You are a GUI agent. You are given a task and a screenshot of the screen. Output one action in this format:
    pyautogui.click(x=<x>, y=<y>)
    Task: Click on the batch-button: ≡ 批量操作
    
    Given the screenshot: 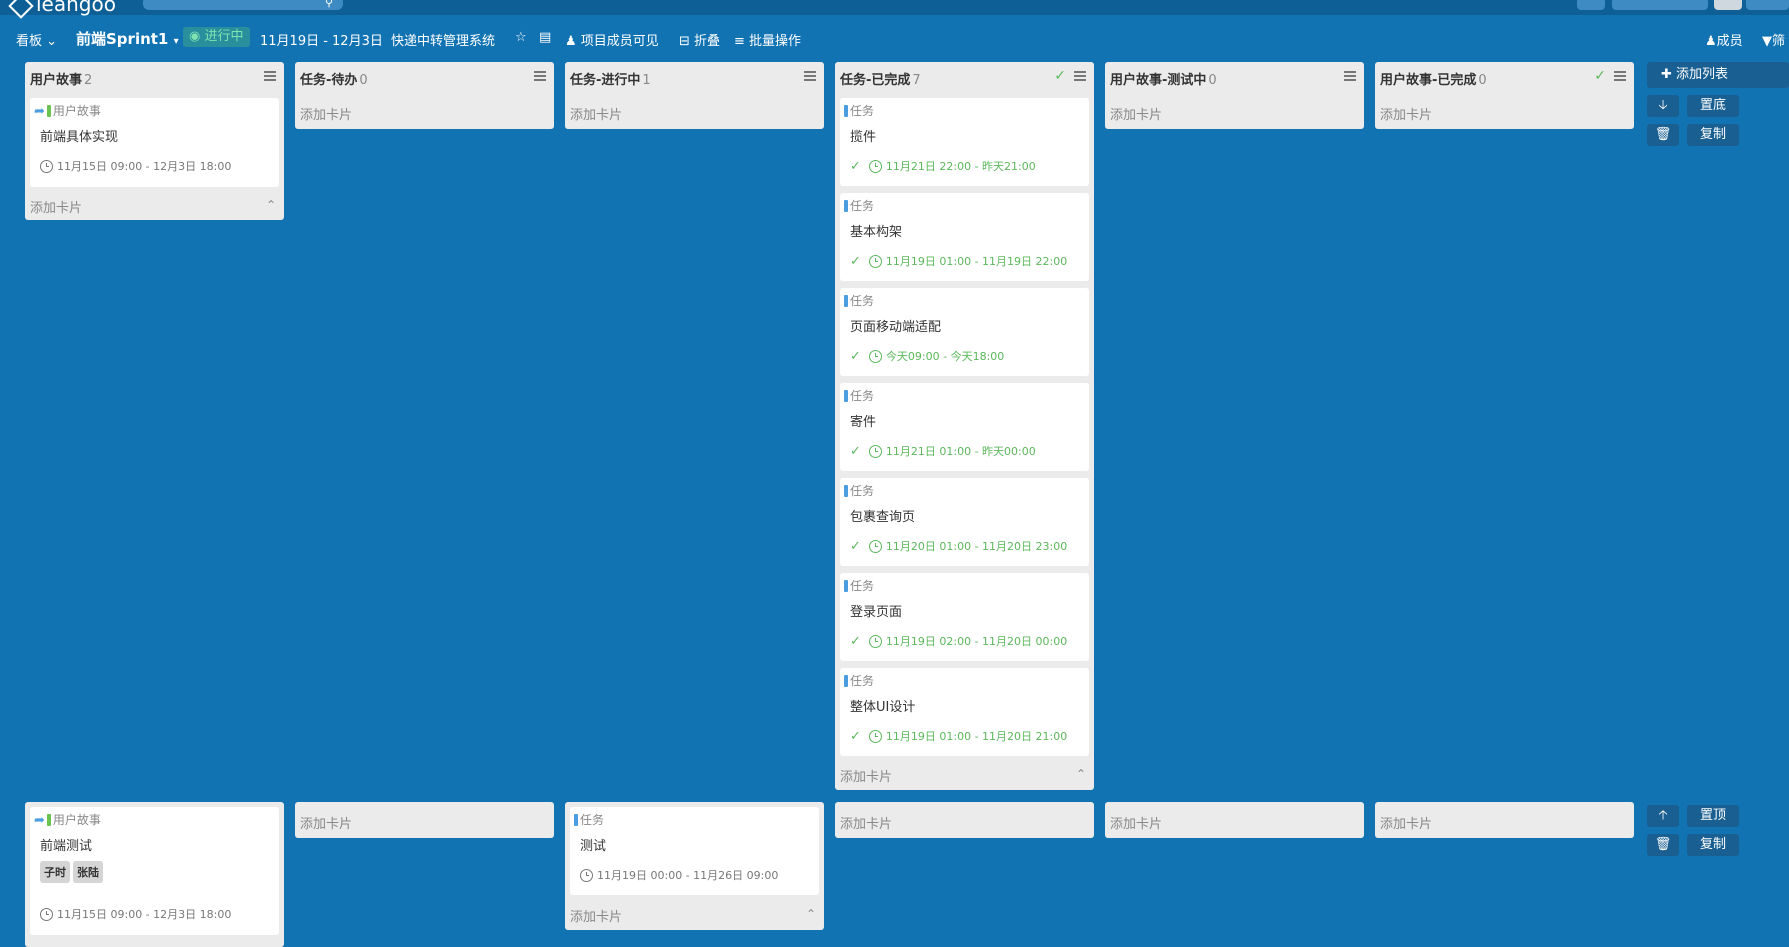 What is the action you would take?
    pyautogui.click(x=767, y=39)
    